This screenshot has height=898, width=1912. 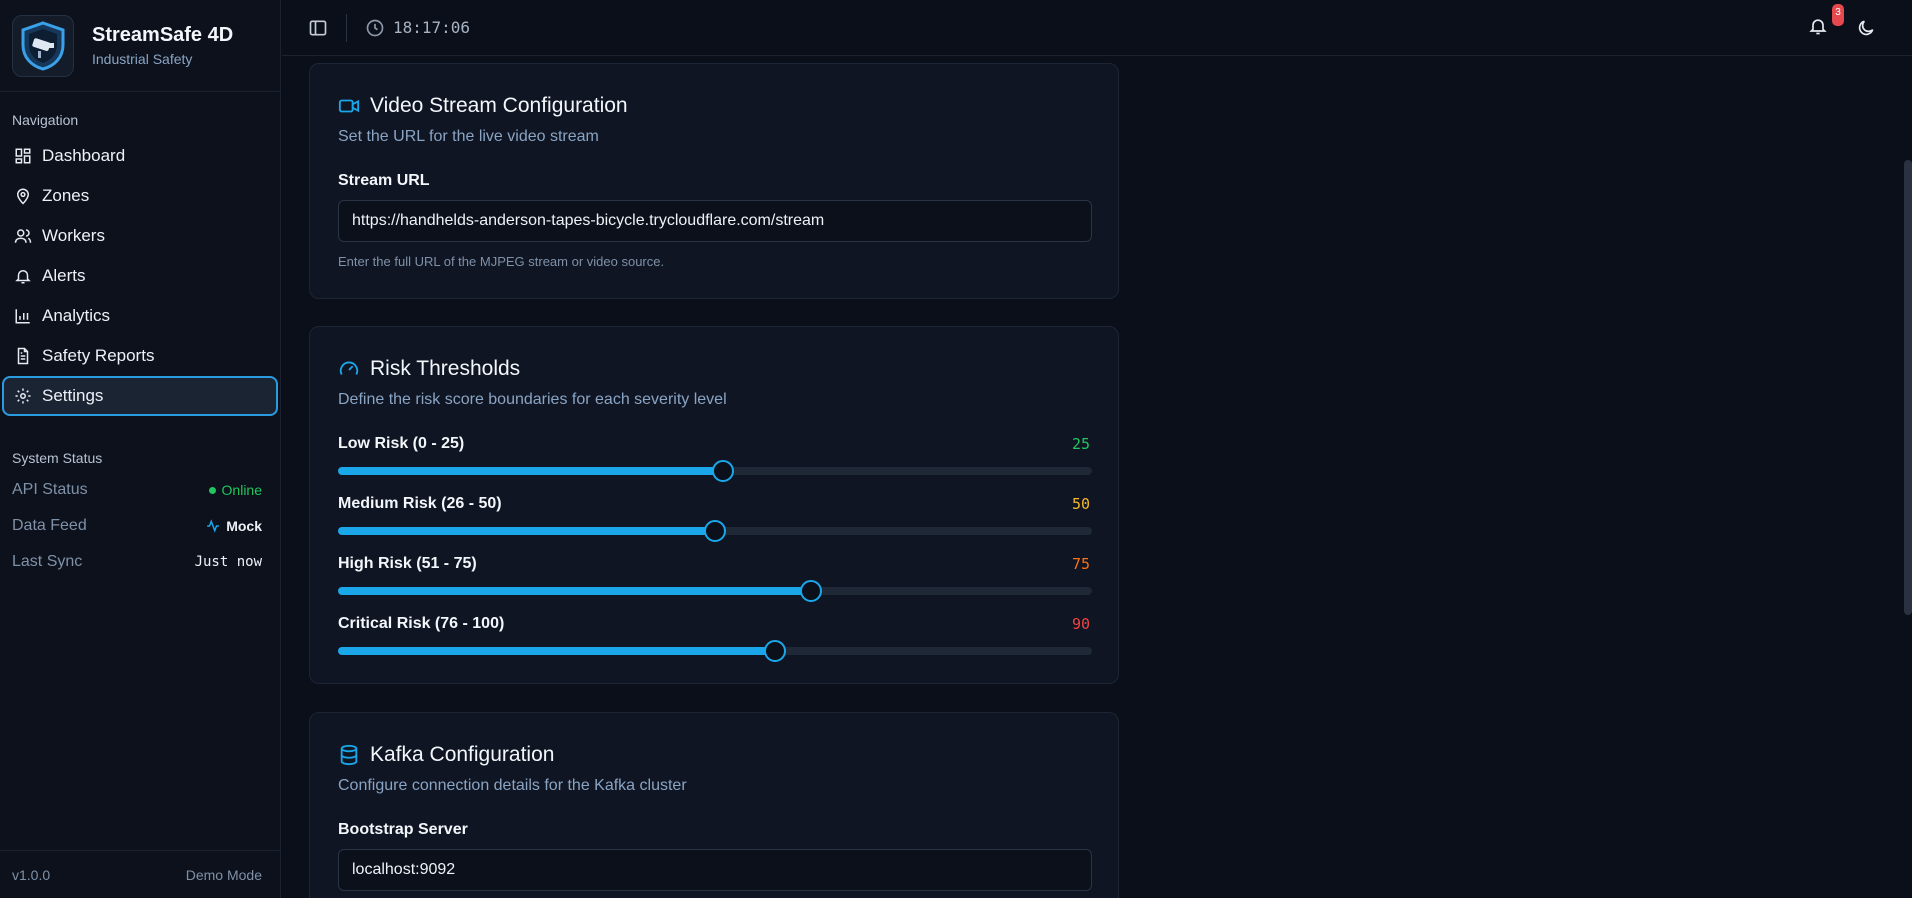 I want to click on low-risk-slider-fill, so click(x=530, y=471).